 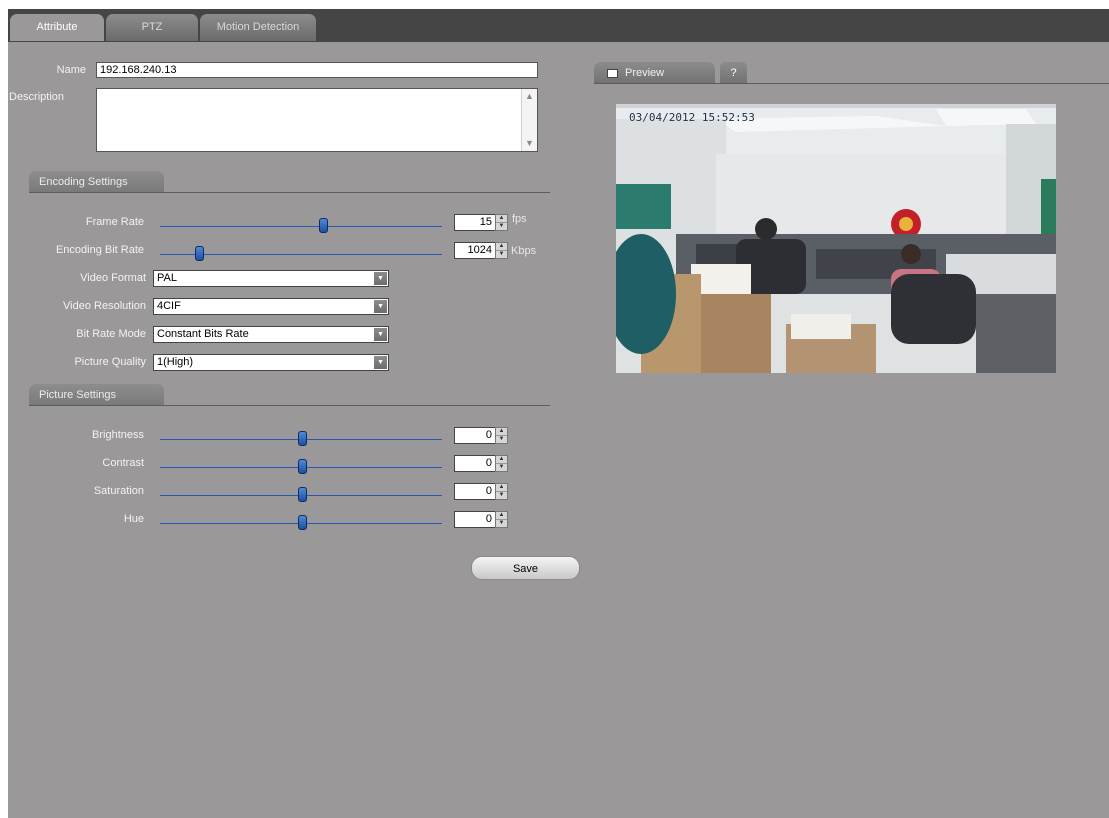 I want to click on preview-divider, so click(x=851, y=83).